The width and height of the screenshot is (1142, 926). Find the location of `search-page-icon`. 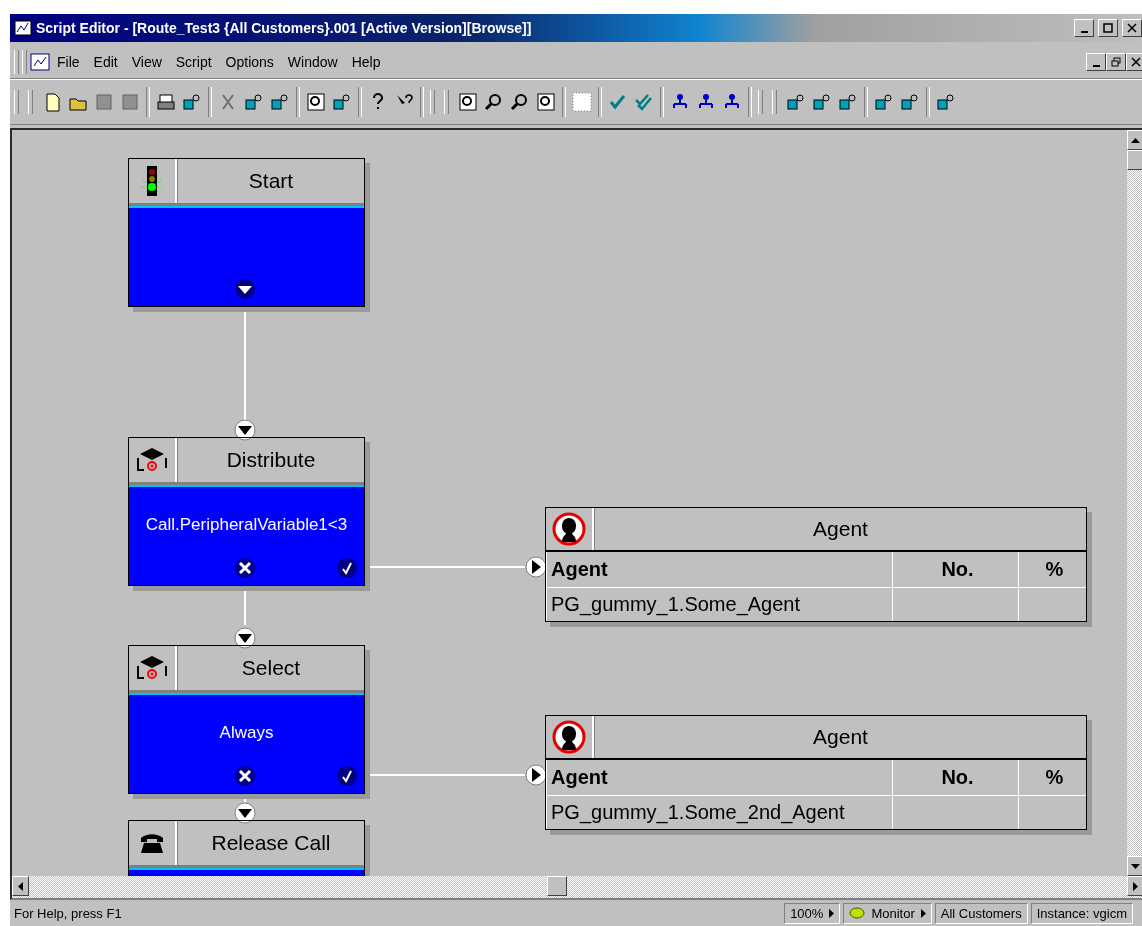

search-page-icon is located at coordinates (316, 102).